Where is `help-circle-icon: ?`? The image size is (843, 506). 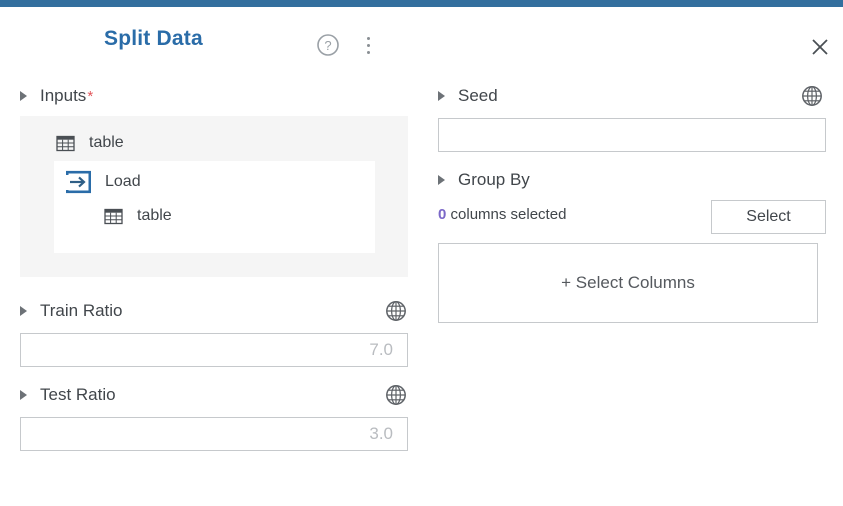
help-circle-icon: ? is located at coordinates (328, 45).